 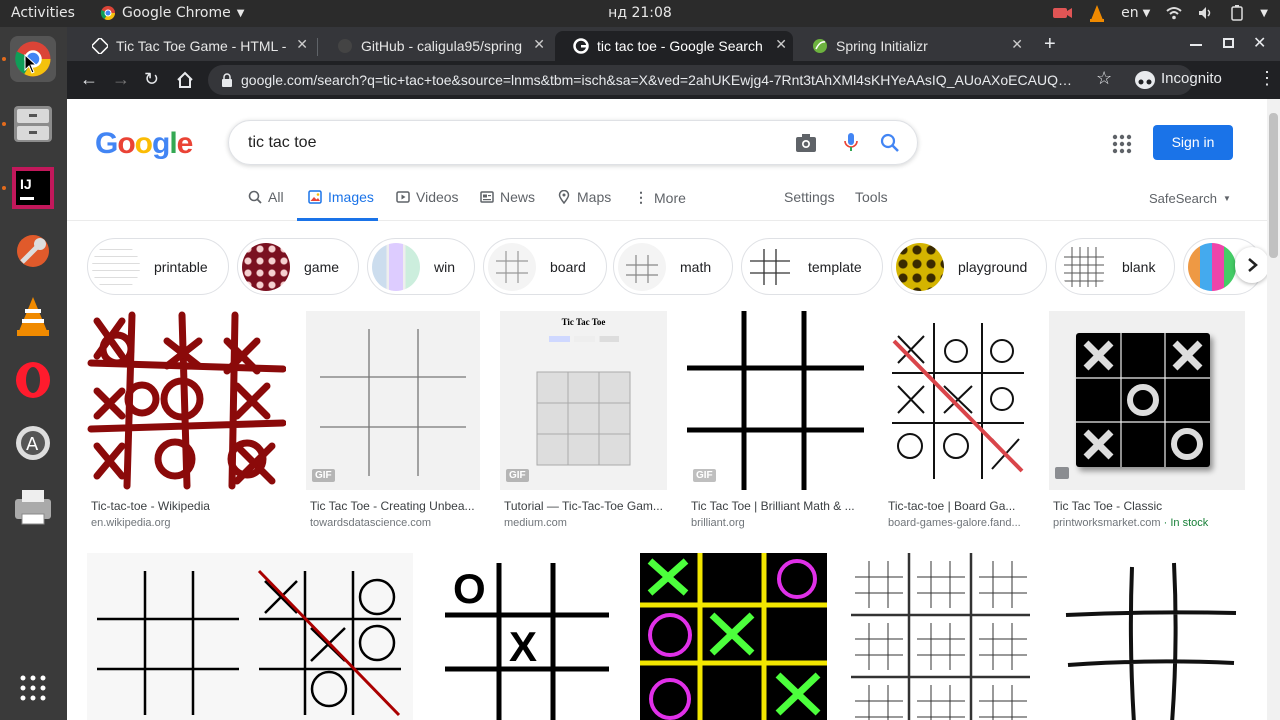 I want to click on search-input: tic tac toe, so click(x=573, y=142).